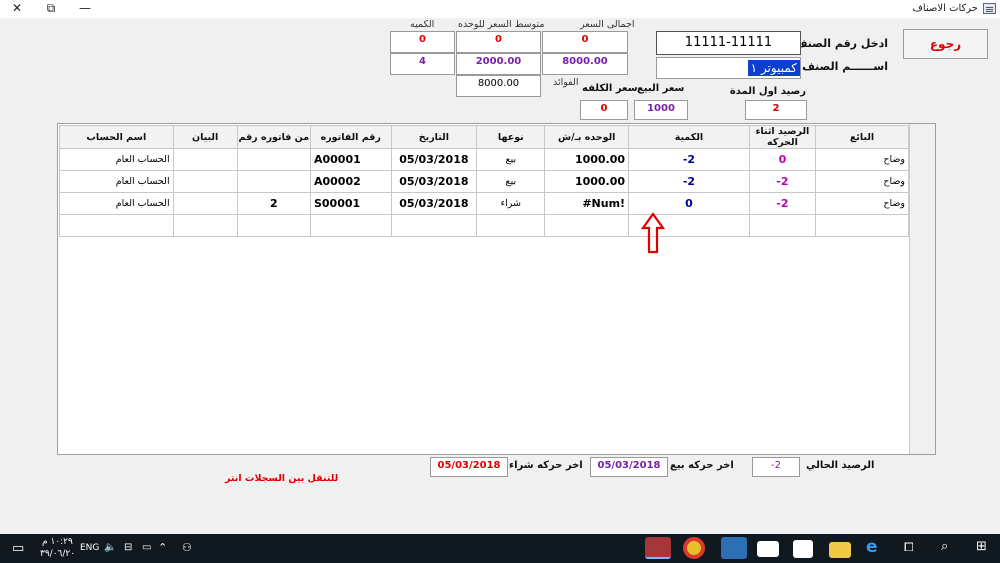 Image resolution: width=1000 pixels, height=563 pixels. I want to click on cost-price-label: سعر الكلفه, so click(610, 88).